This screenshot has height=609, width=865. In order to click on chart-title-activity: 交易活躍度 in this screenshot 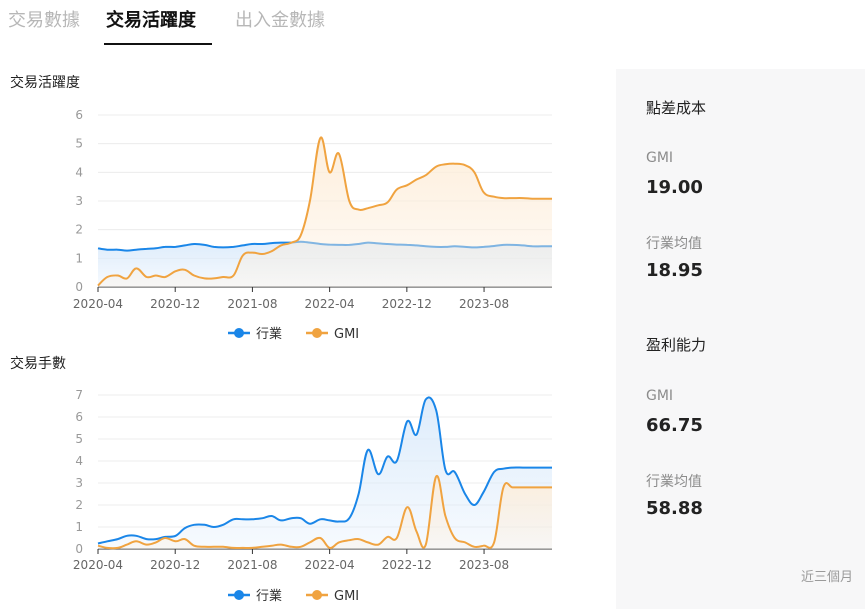, I will do `click(45, 83)`.